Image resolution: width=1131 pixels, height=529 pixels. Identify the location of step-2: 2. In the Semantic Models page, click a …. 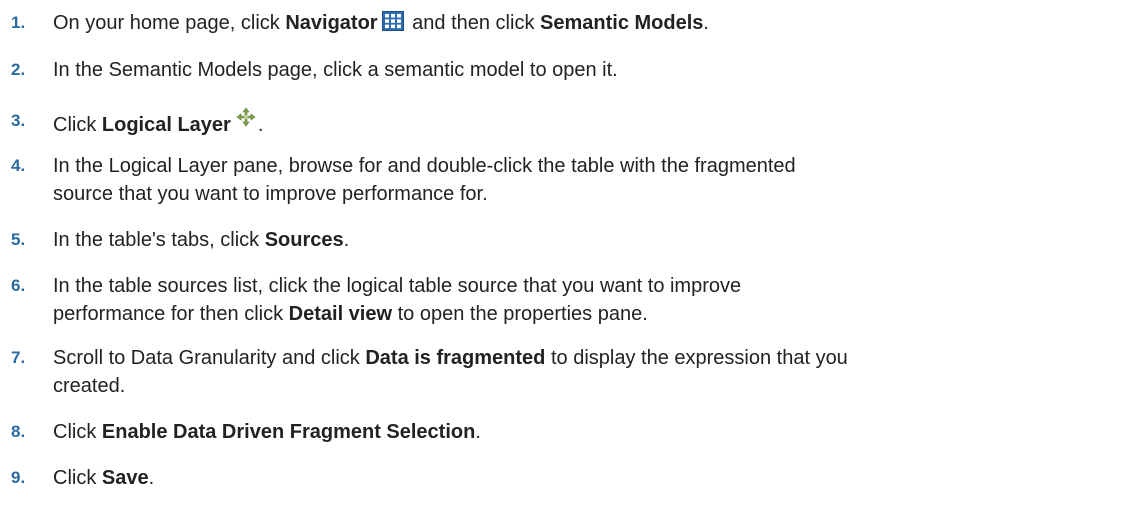
(556, 70).